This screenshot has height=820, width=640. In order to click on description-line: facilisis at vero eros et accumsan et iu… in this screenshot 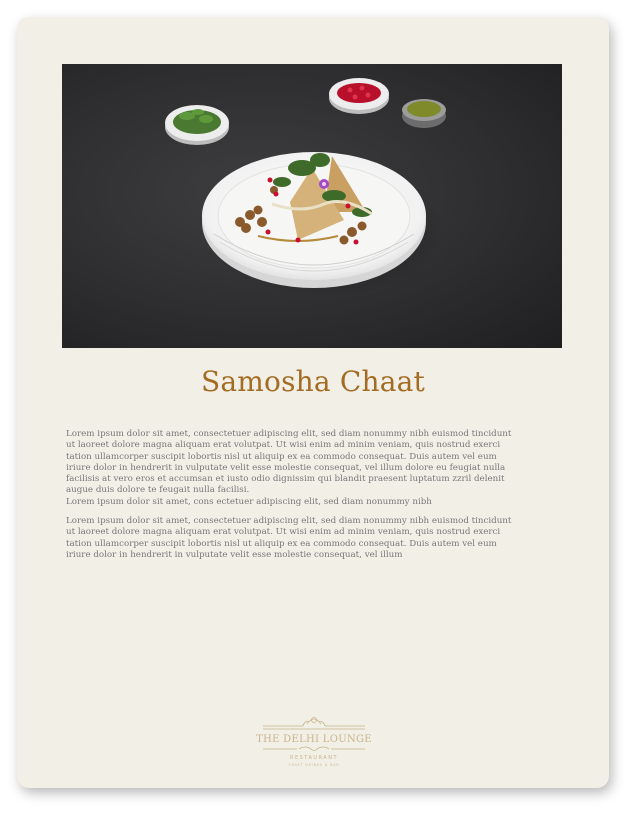, I will do `click(285, 479)`.